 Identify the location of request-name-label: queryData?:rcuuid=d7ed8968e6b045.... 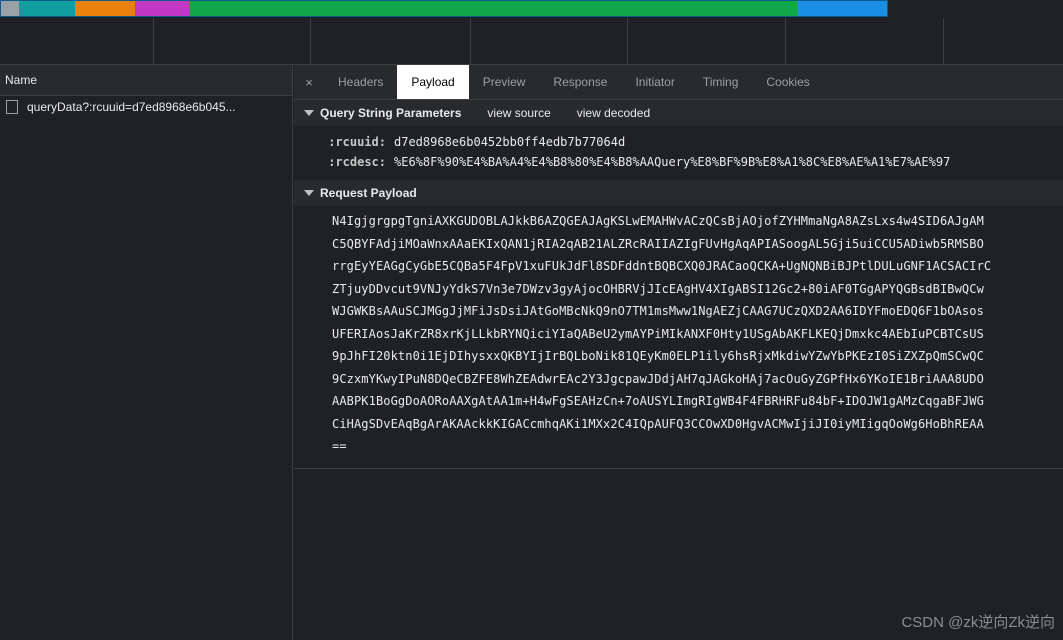
(131, 107).